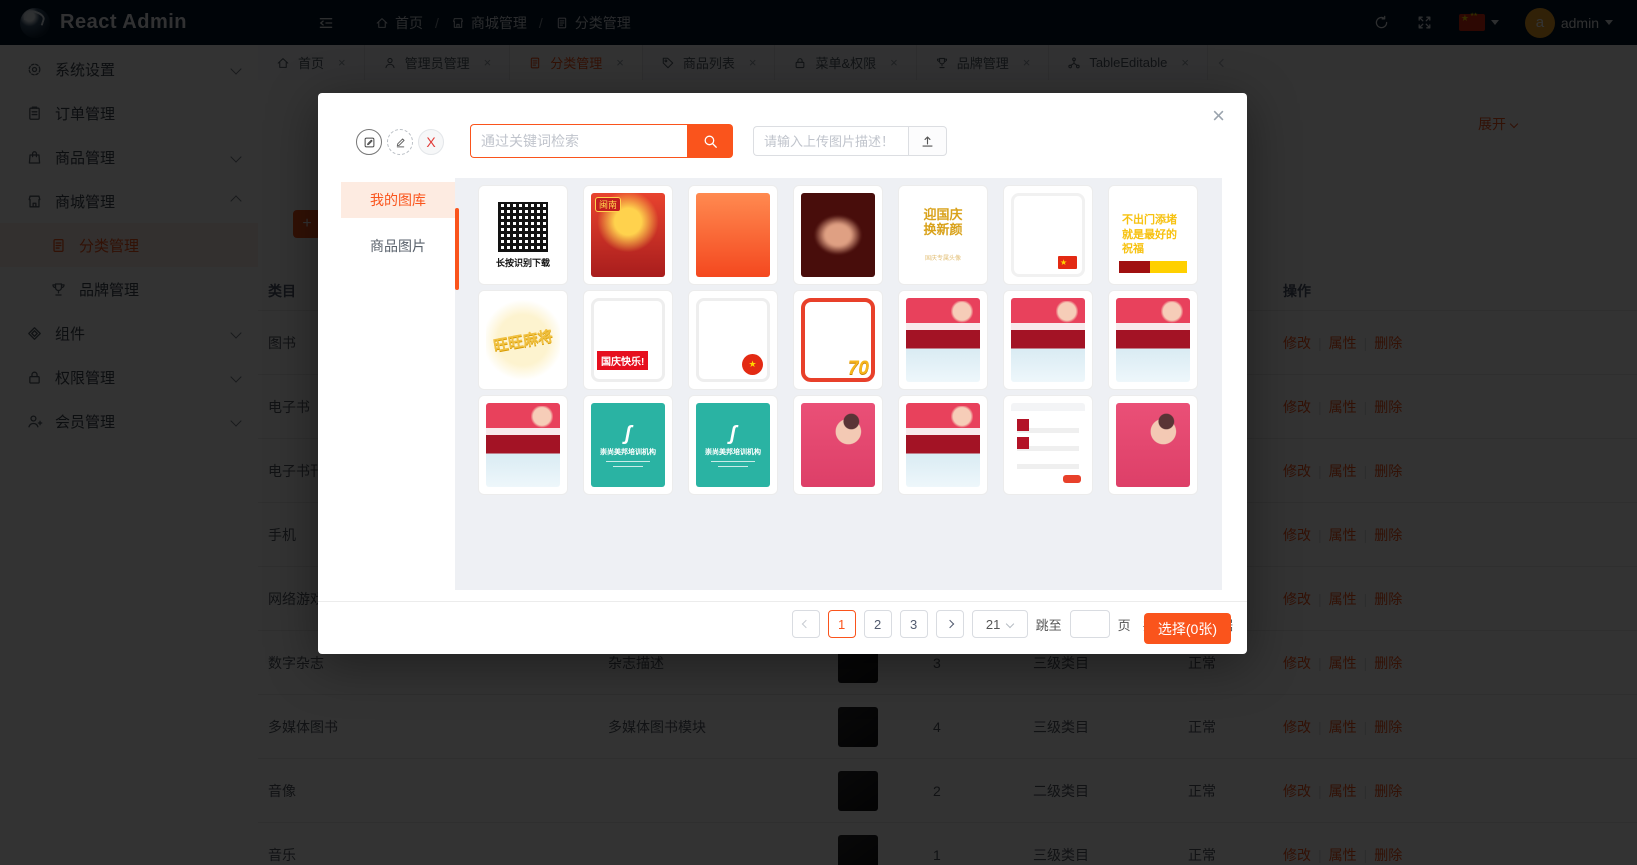 This screenshot has height=865, width=1637. I want to click on clear-icon: X, so click(431, 142).